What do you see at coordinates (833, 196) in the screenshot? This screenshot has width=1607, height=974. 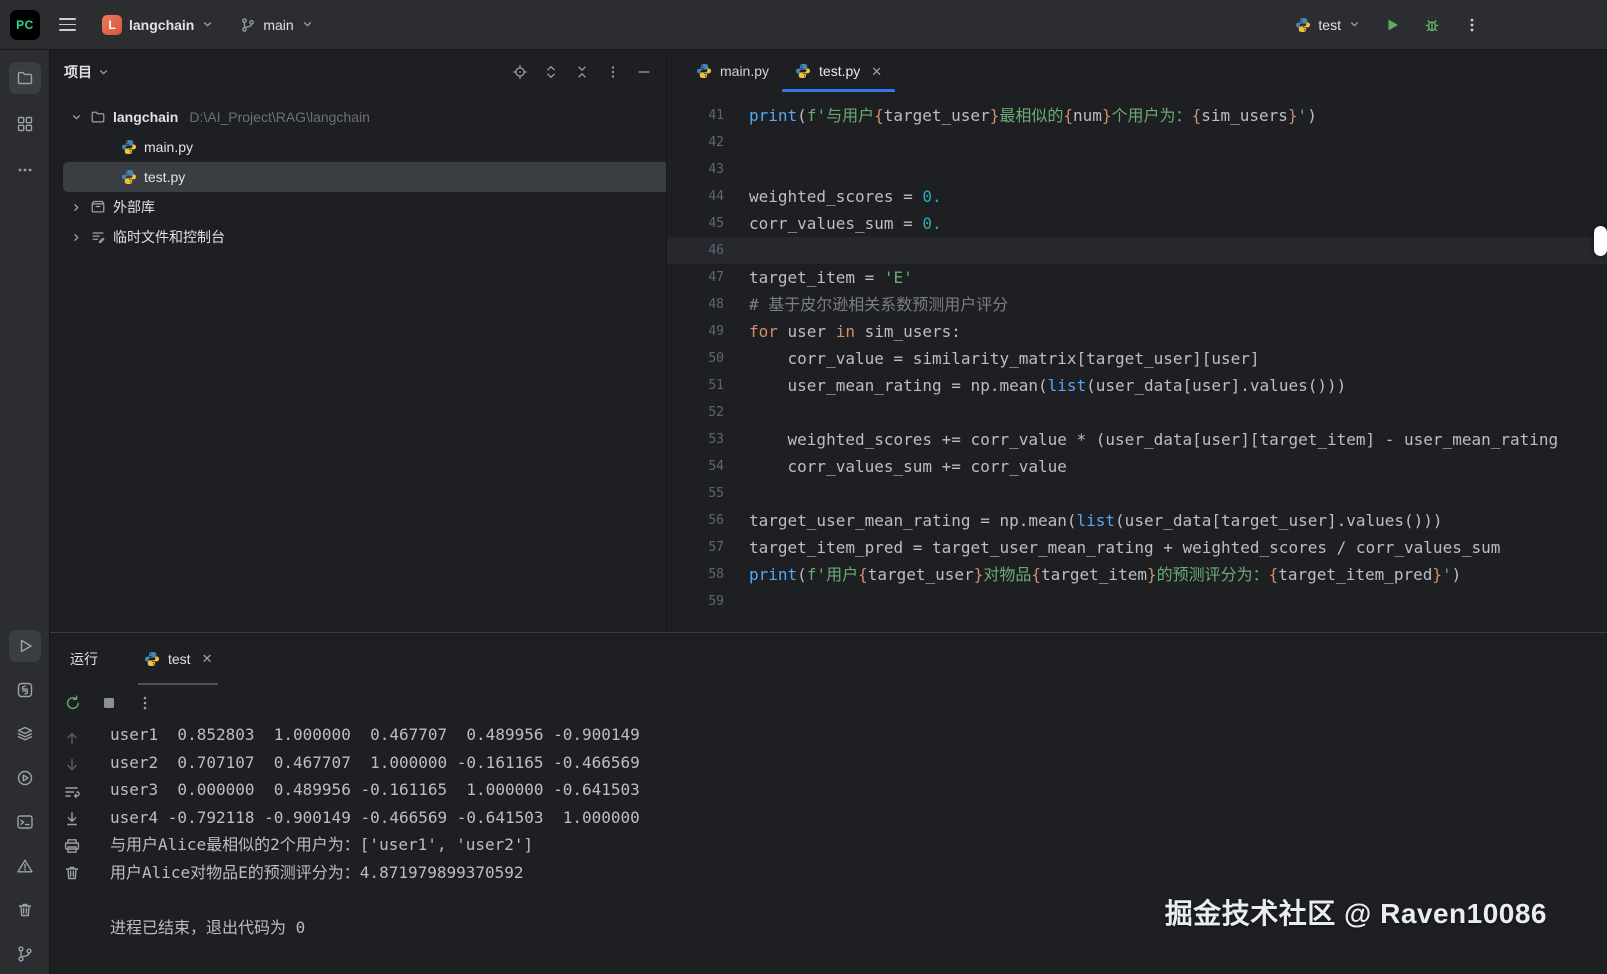 I see `code-text: weighted_scores = 0.` at bounding box center [833, 196].